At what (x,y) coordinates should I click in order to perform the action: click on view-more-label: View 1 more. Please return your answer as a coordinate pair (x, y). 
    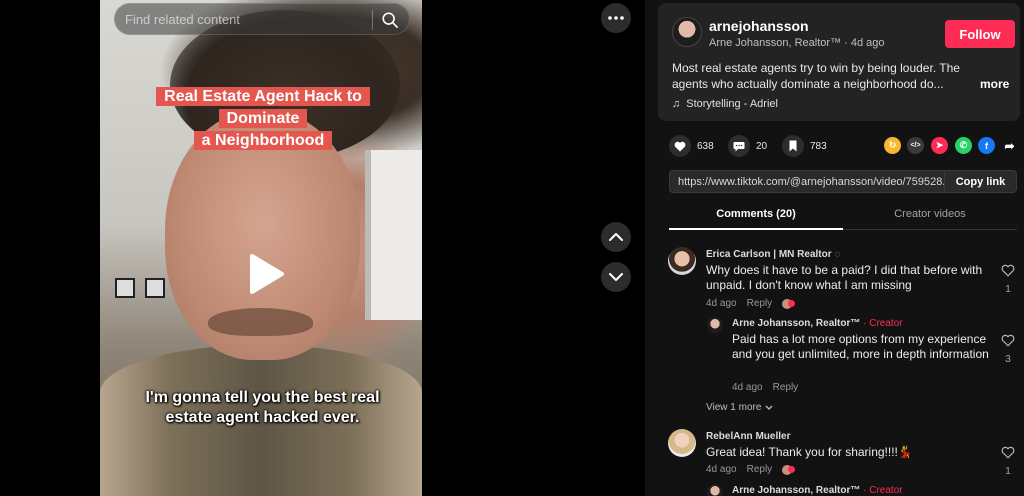
    Looking at the image, I should click on (734, 407).